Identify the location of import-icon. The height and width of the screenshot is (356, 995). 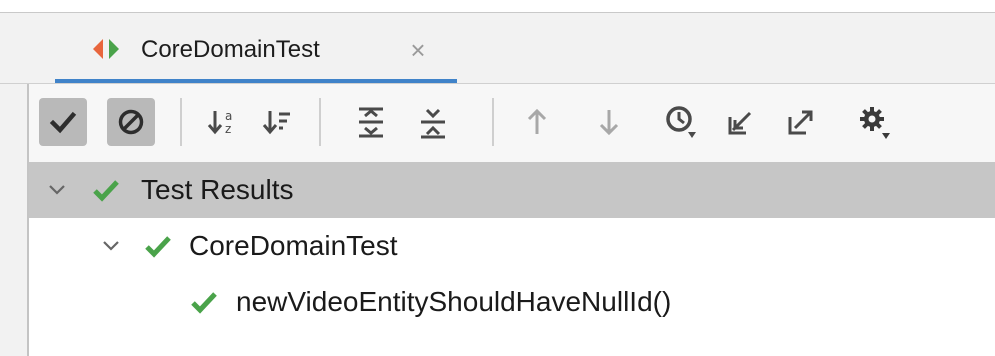
(740, 123).